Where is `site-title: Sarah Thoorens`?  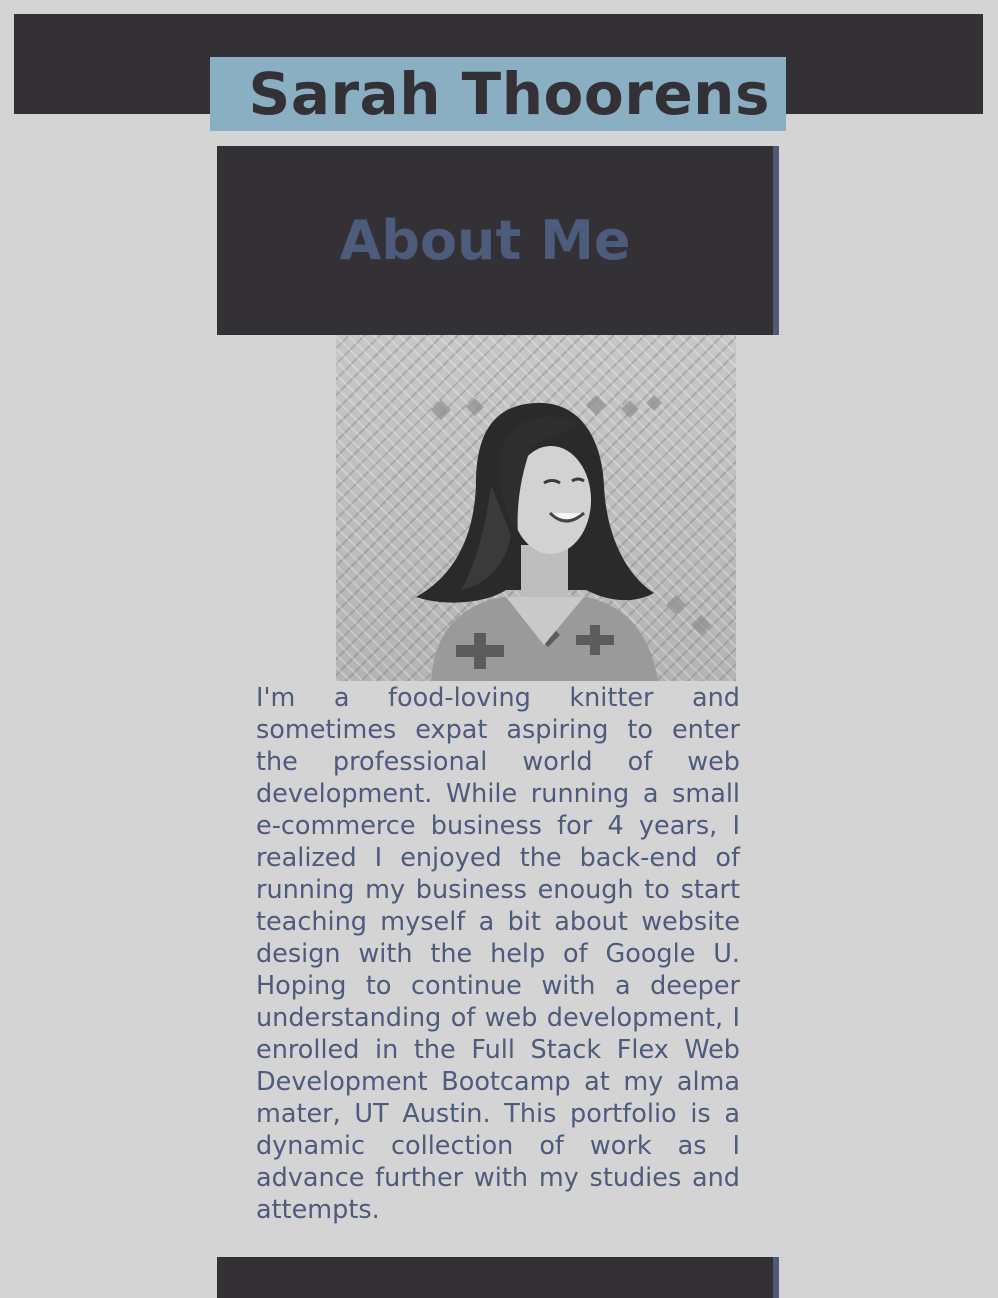
site-title: Sarah Thoorens is located at coordinates (509, 94).